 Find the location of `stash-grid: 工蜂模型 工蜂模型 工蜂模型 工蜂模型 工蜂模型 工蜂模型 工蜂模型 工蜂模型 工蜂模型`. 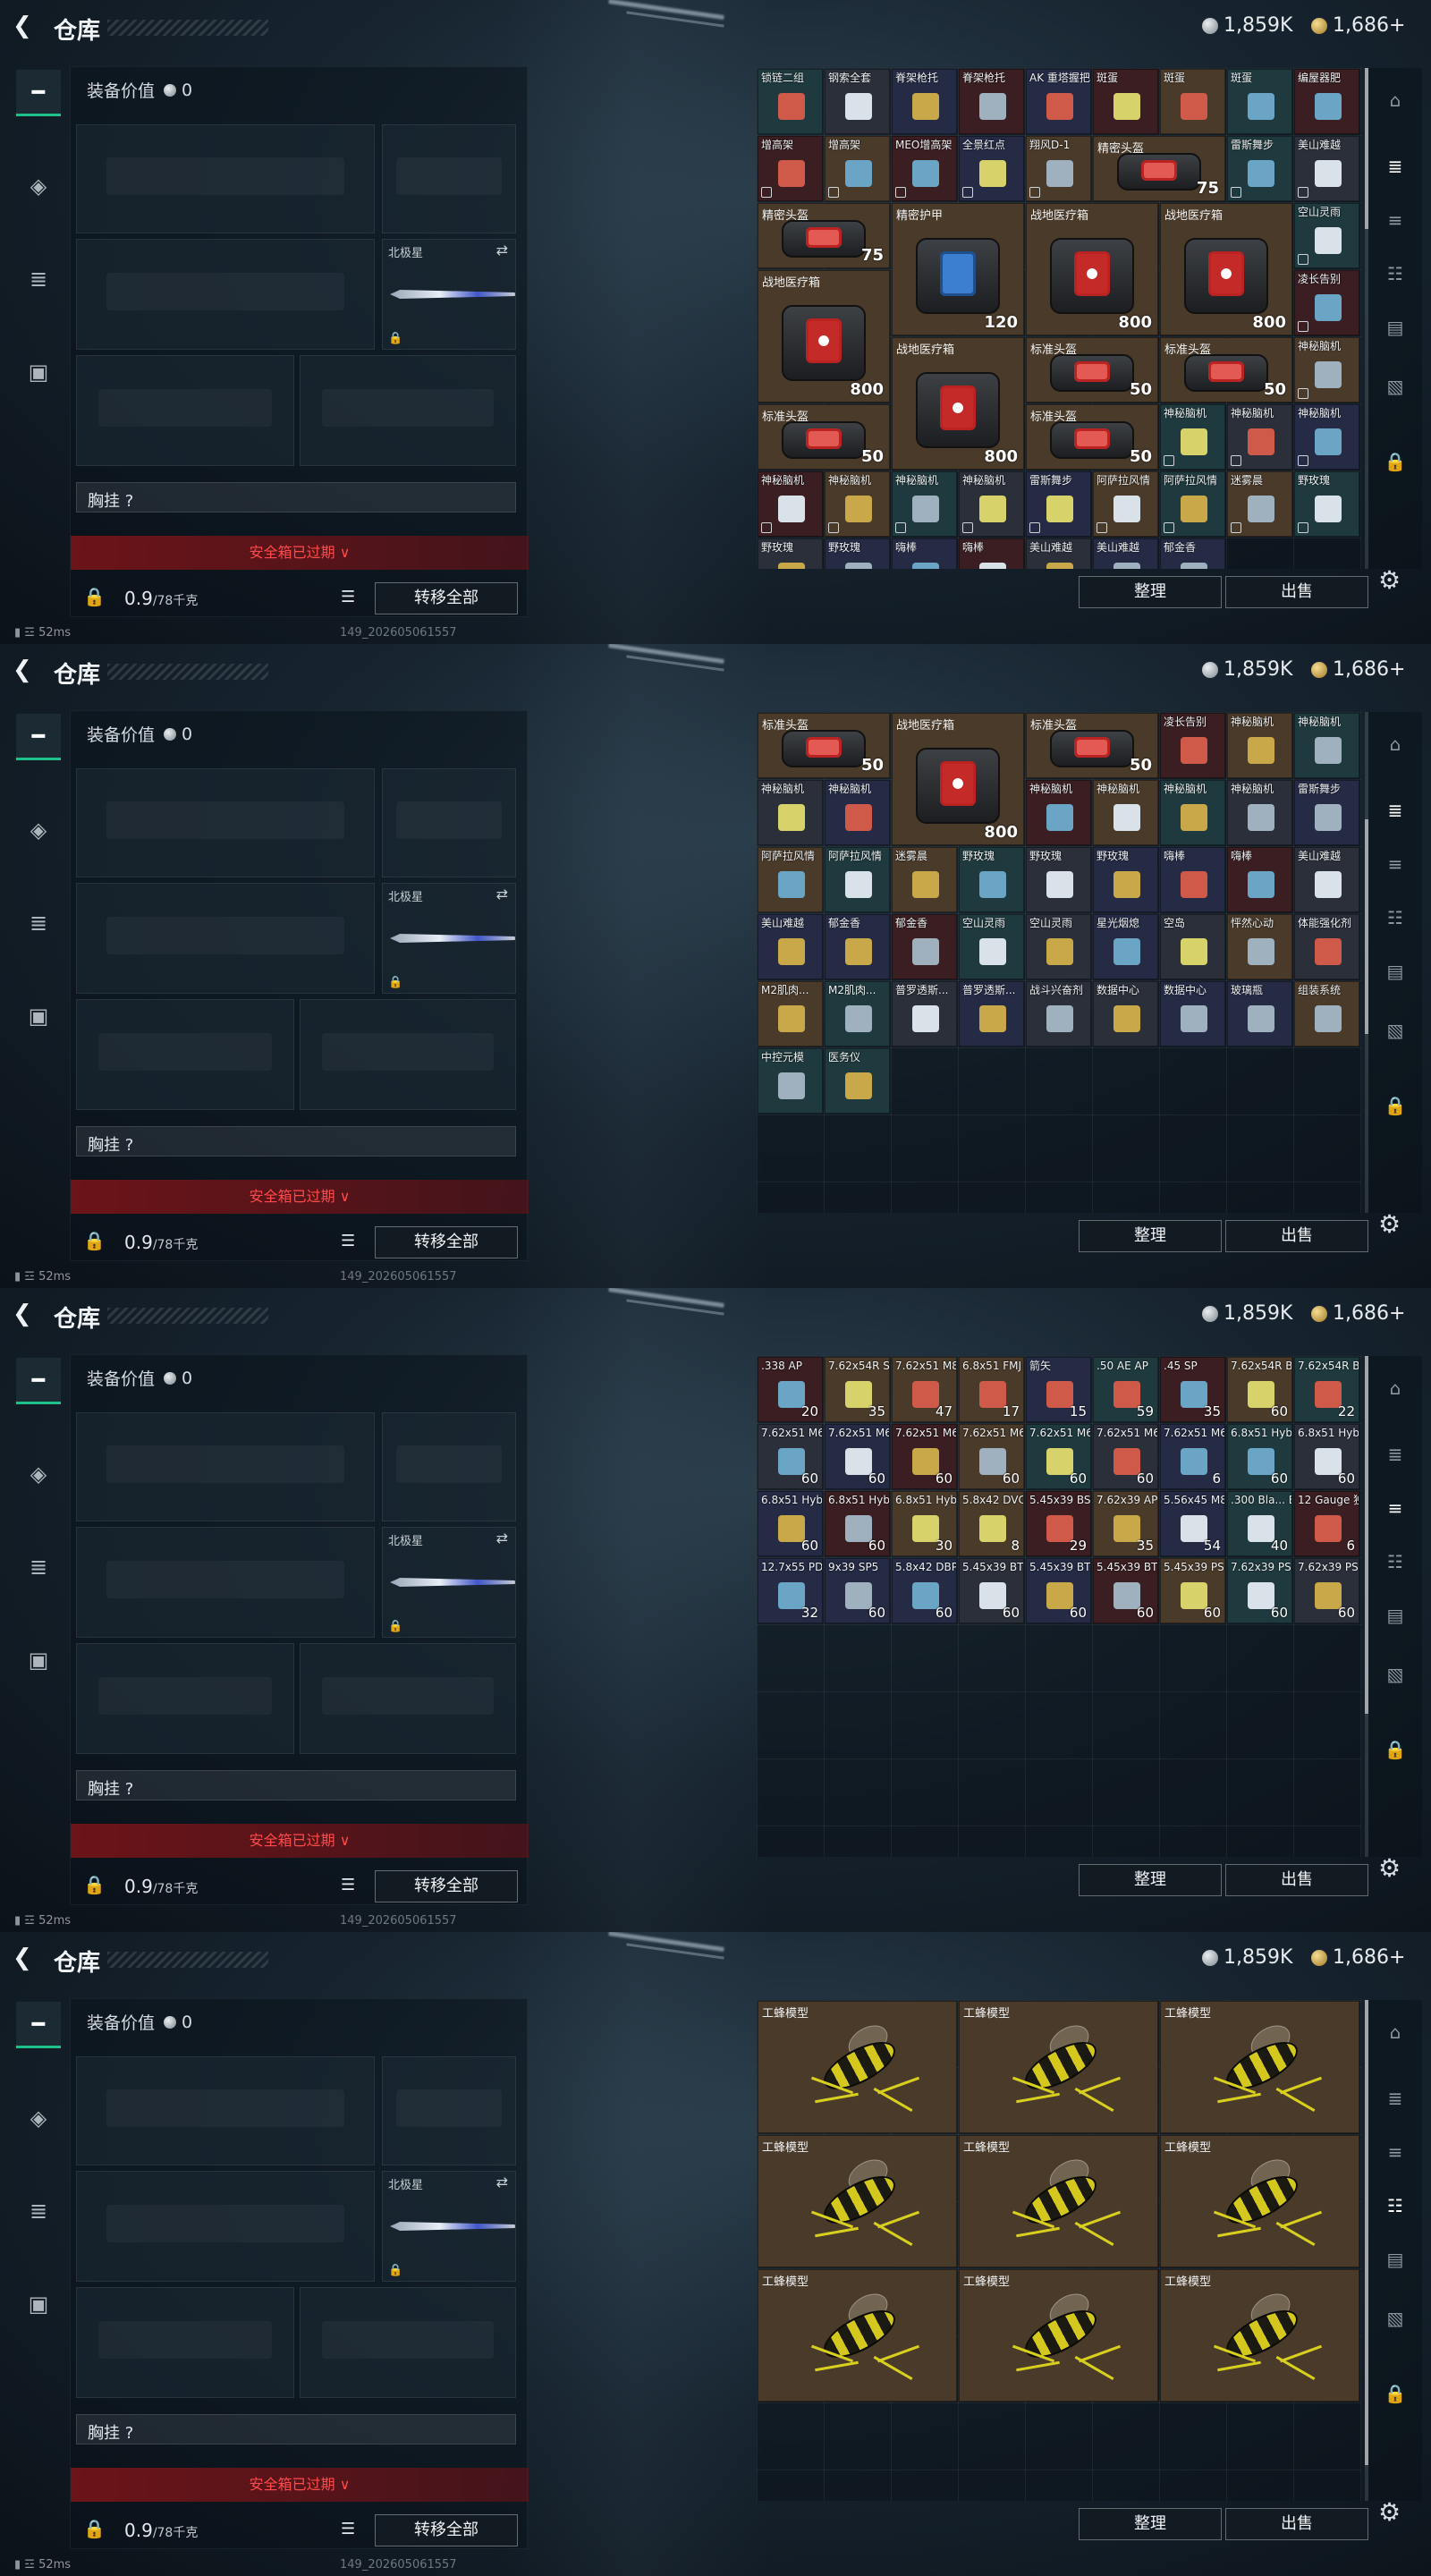

stash-grid: 工蜂模型 工蜂模型 工蜂模型 工蜂模型 工蜂模型 工蜂模型 工蜂模型 工蜂模型 工蜂模型 is located at coordinates (1059, 2250).